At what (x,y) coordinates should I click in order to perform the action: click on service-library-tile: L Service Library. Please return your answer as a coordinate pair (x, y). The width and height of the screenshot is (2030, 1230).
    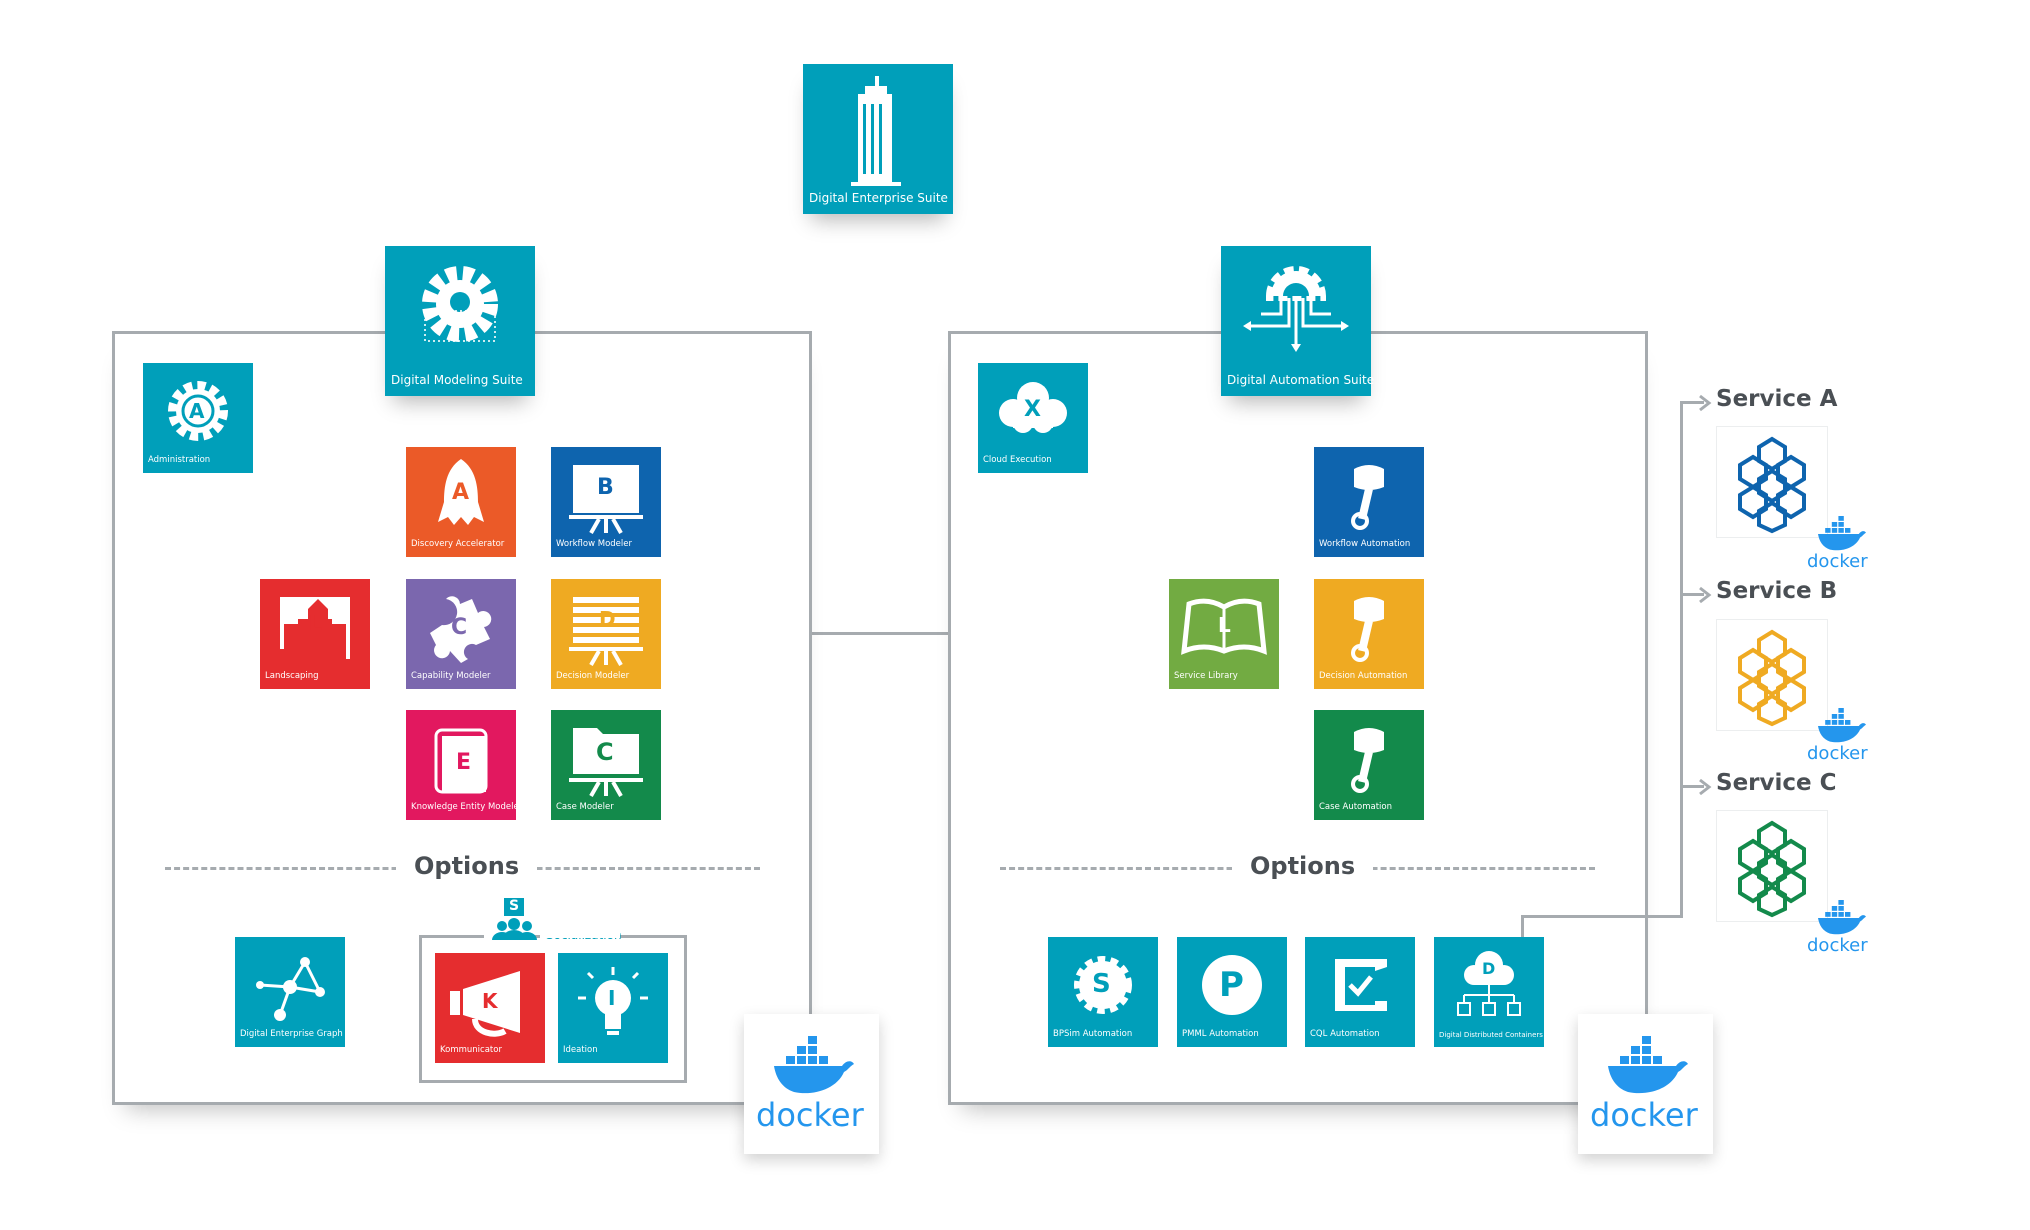
    Looking at the image, I should click on (1224, 634).